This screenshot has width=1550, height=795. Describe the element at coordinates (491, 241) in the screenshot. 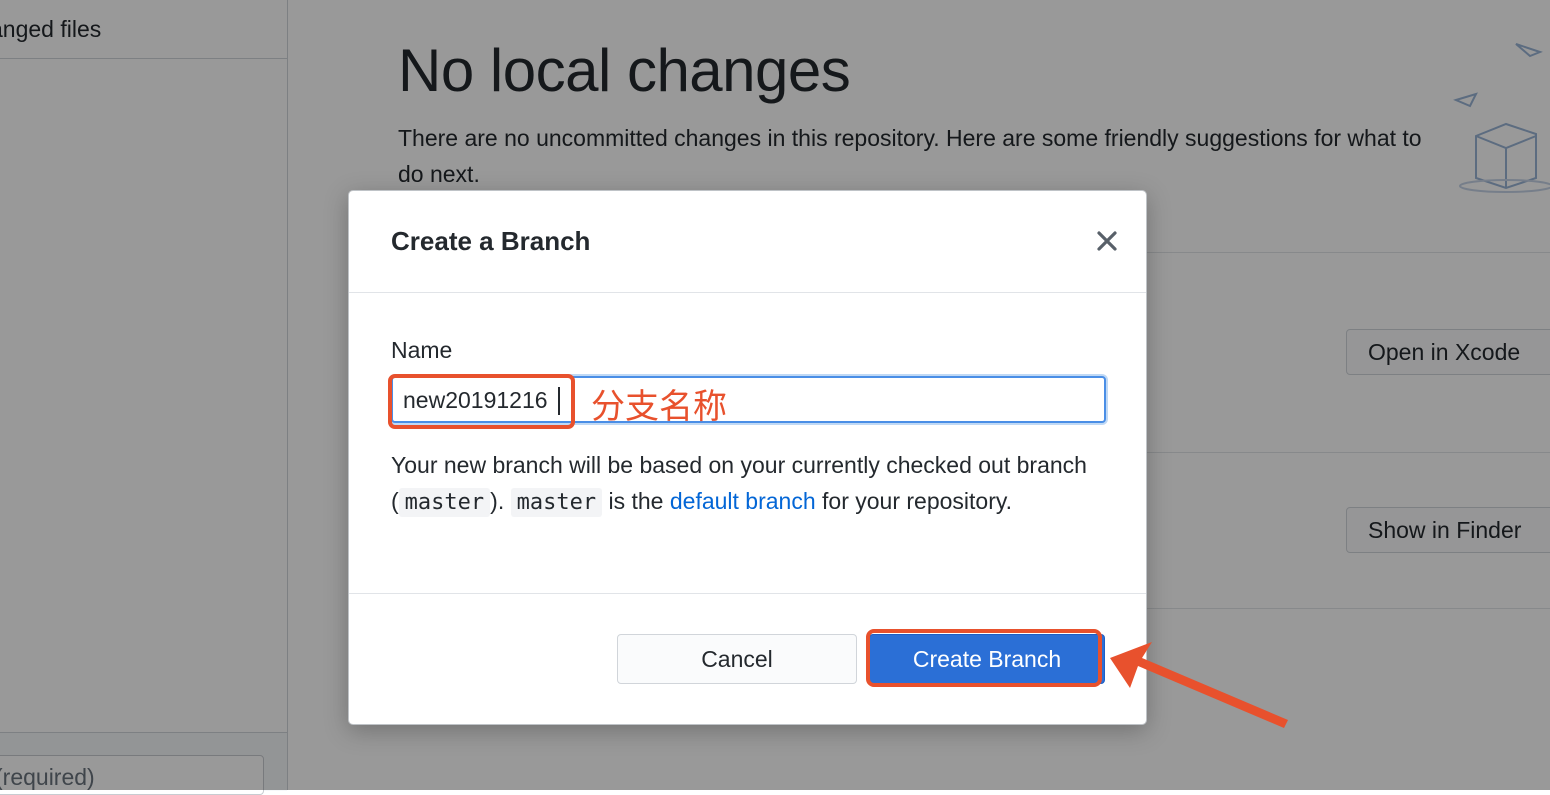

I see `dialog-title: Create a Branch` at that location.